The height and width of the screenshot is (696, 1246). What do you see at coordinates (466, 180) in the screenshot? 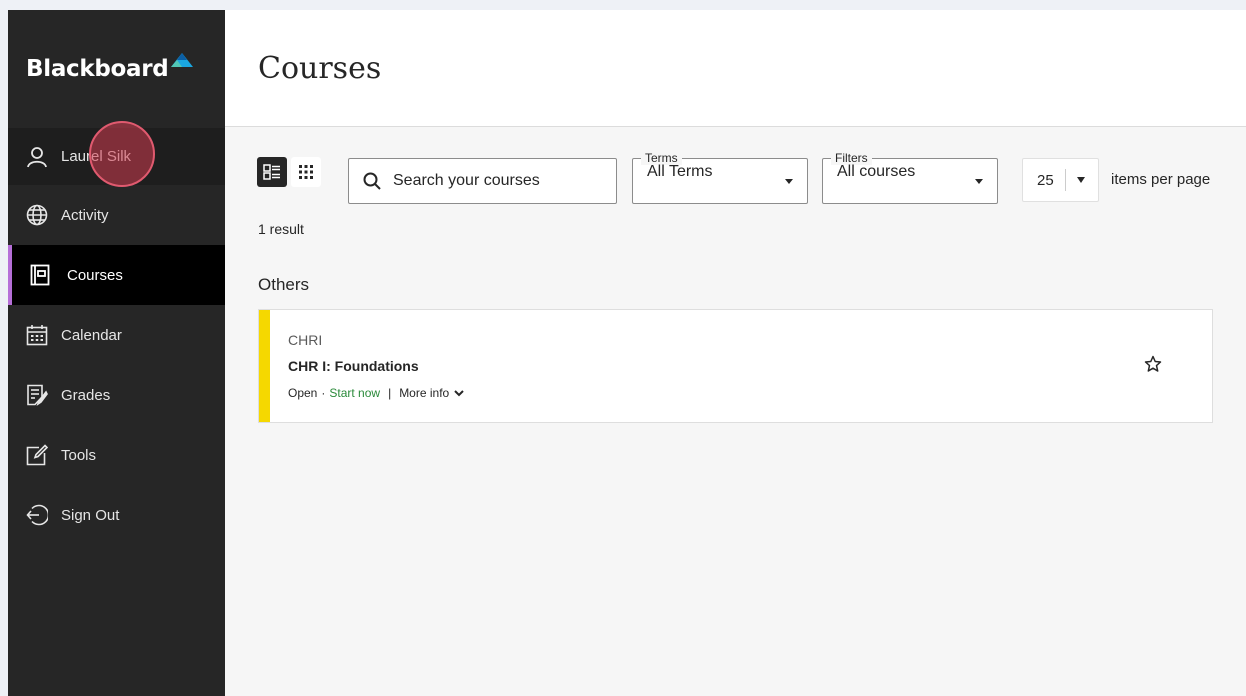
I see `search-placeholder: Search your courses` at bounding box center [466, 180].